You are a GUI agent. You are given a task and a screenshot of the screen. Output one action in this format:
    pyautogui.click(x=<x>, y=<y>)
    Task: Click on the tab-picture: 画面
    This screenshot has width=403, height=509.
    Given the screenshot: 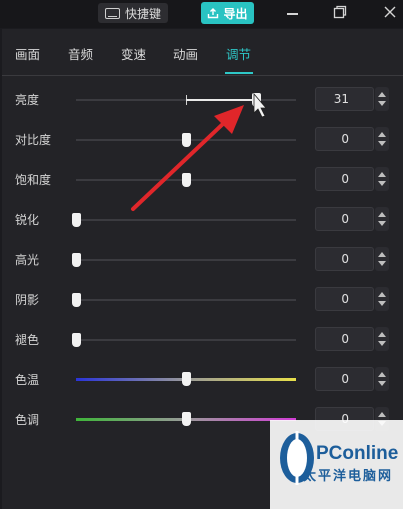 What is the action you would take?
    pyautogui.click(x=27, y=53)
    